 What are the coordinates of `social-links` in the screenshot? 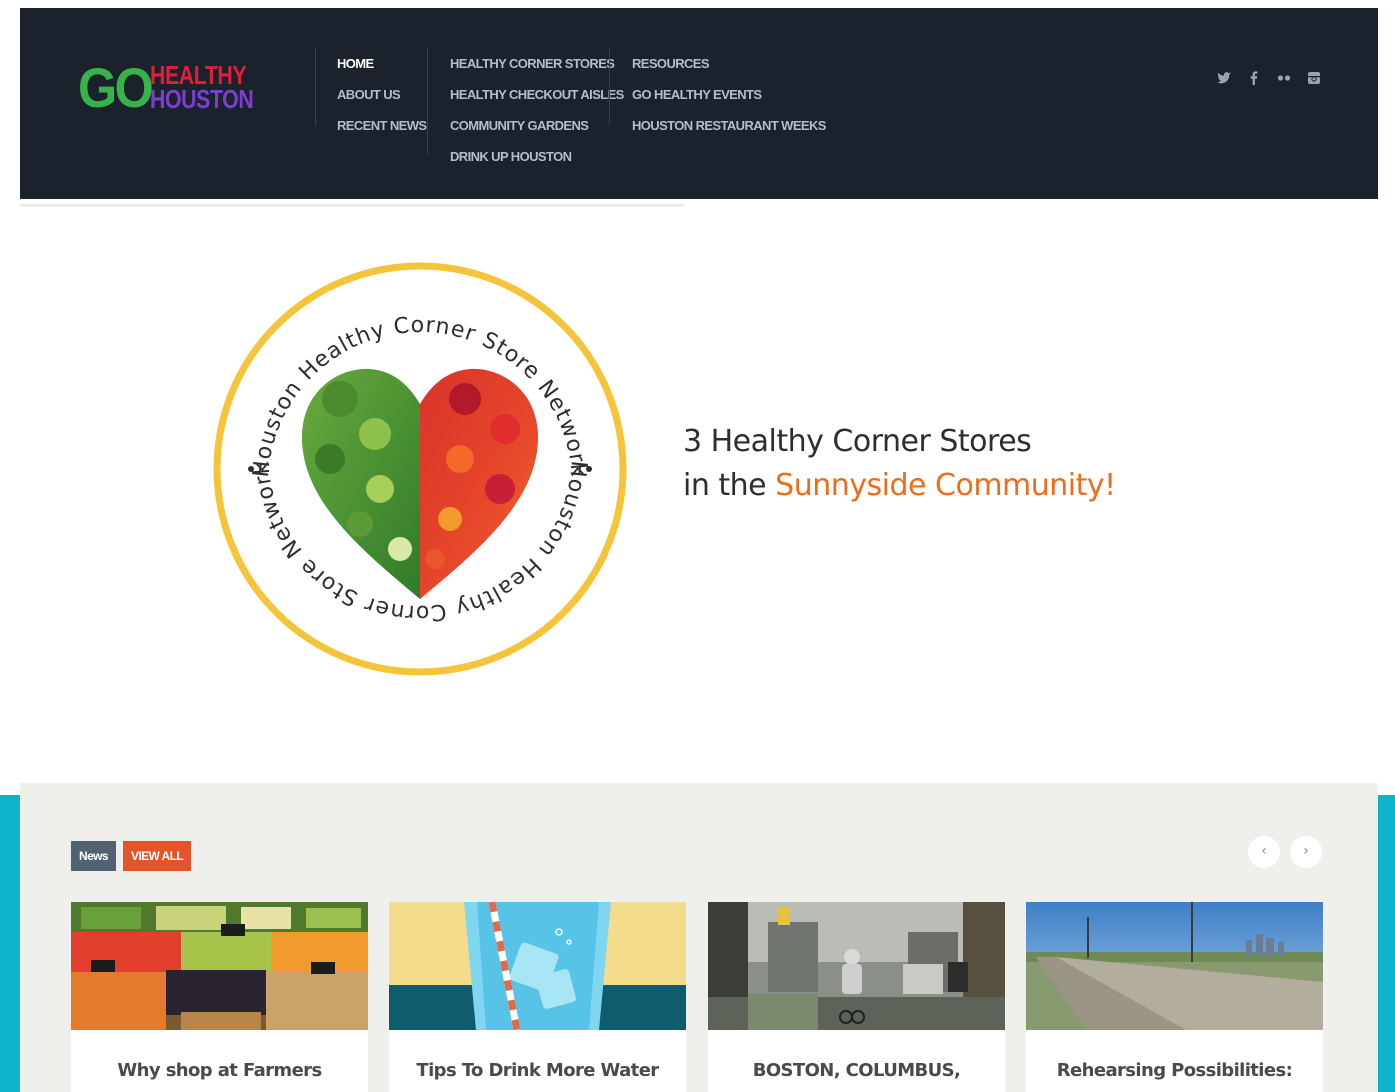 It's located at (1269, 78).